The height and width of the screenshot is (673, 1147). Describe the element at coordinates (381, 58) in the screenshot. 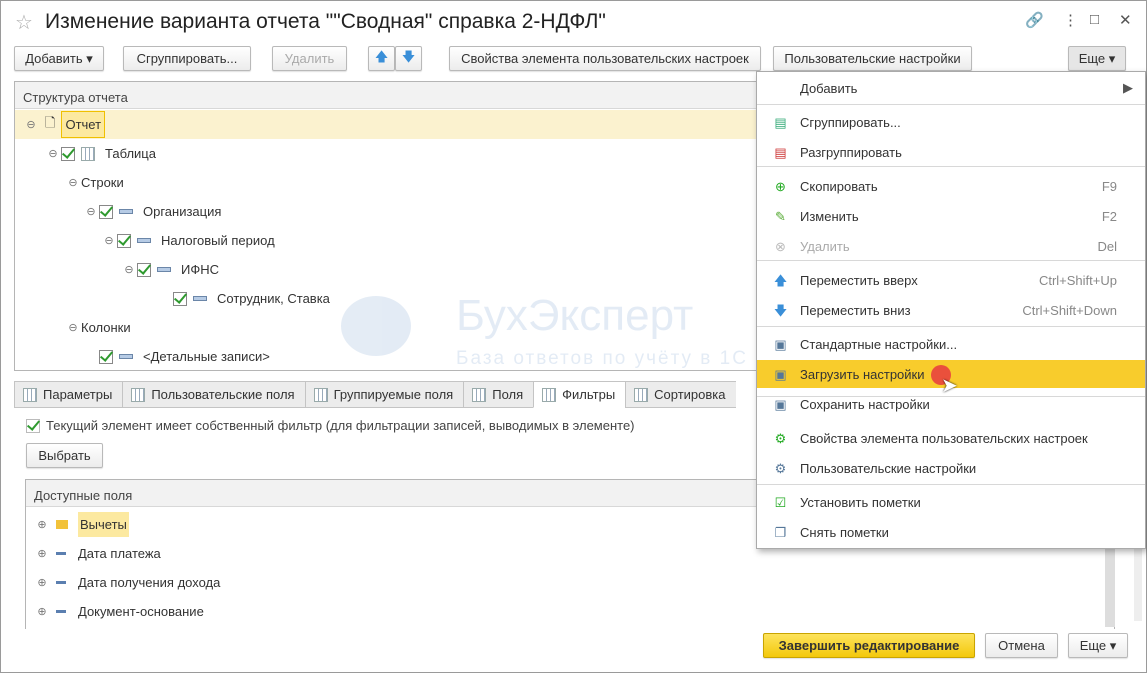

I see `move-up-button: 🡅` at that location.